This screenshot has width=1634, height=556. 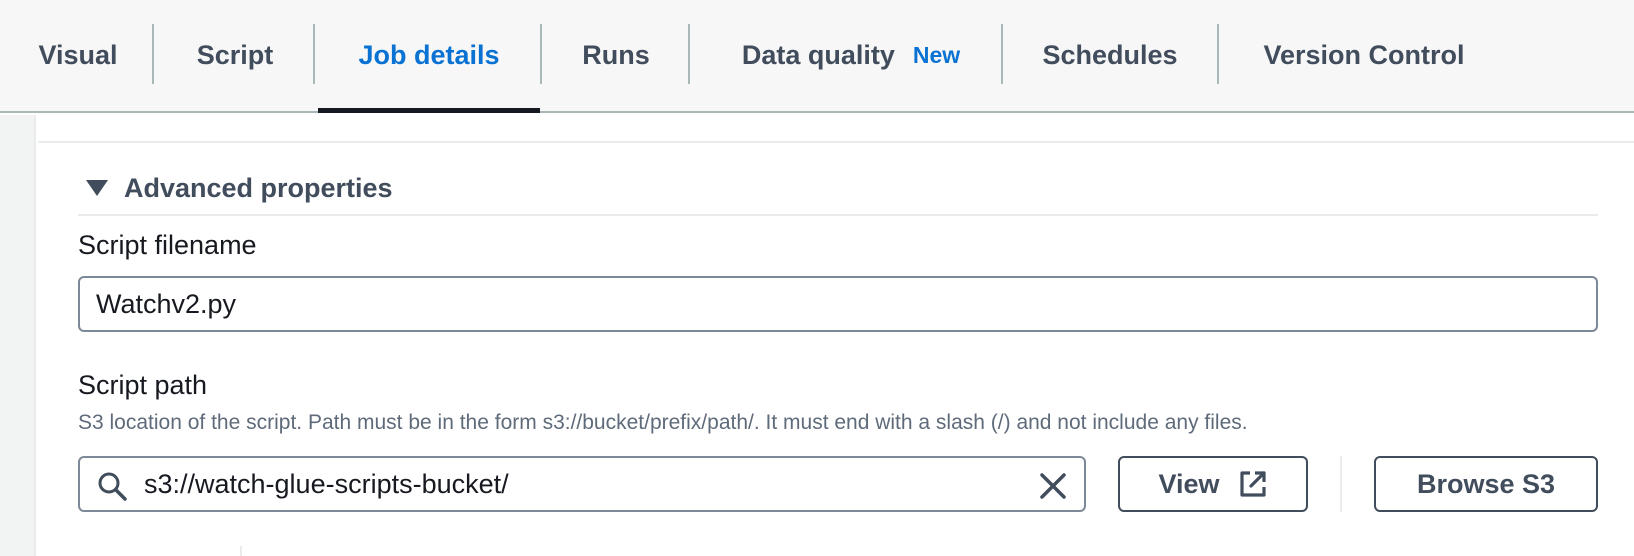 I want to click on tab-label: Visual, so click(x=78, y=55).